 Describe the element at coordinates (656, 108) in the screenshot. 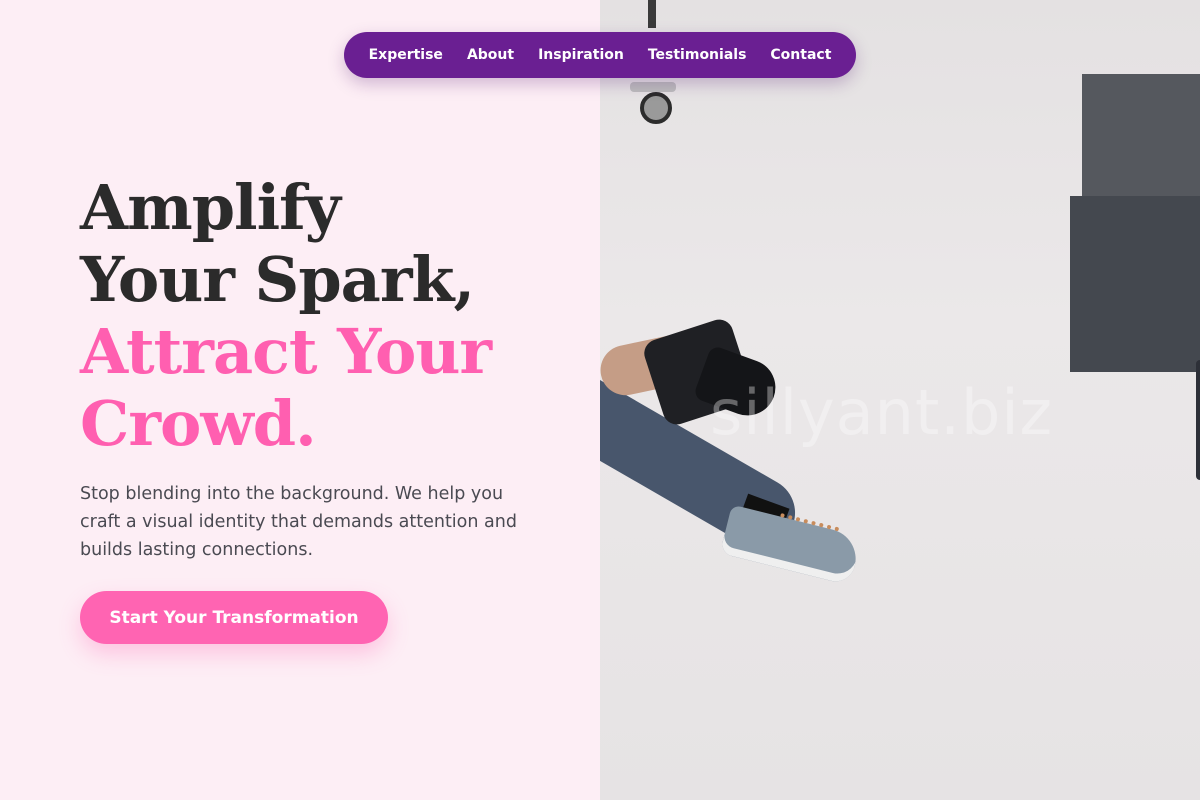

I see `light-stand-wheel` at that location.